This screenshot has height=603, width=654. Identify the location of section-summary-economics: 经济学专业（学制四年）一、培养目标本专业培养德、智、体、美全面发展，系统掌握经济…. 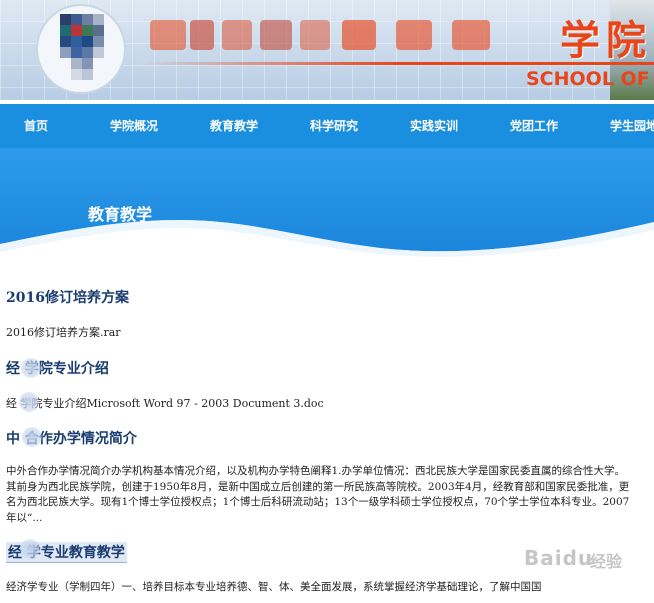
(274, 587).